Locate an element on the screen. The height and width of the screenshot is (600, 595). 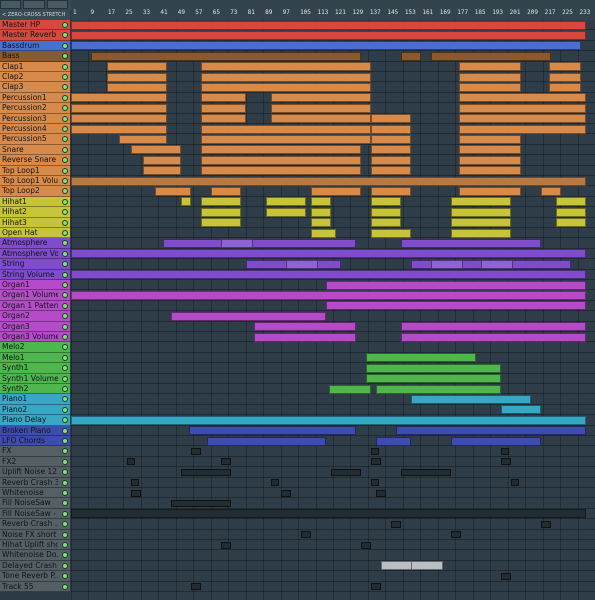
track-header: Organ1 is located at coordinates (35, 285).